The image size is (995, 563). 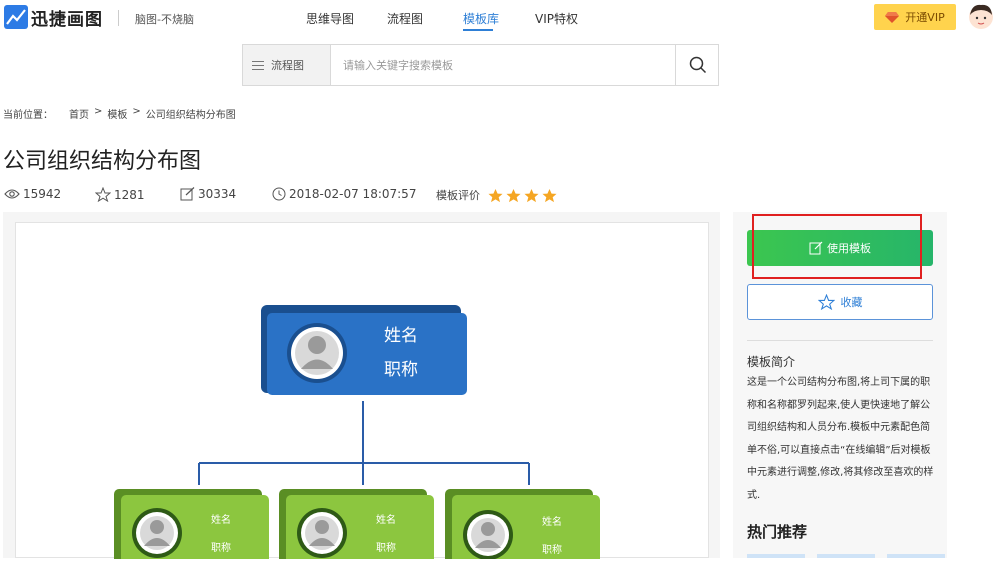 What do you see at coordinates (190, 115) in the screenshot?
I see `breadcrumb-current: 公司组织结构分布图` at bounding box center [190, 115].